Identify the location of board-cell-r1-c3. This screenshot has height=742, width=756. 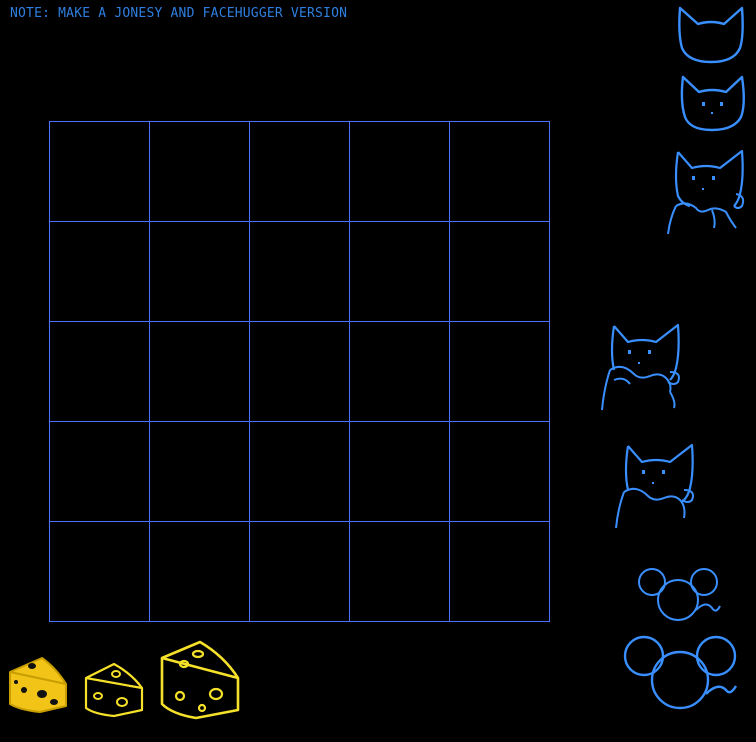
(300, 172).